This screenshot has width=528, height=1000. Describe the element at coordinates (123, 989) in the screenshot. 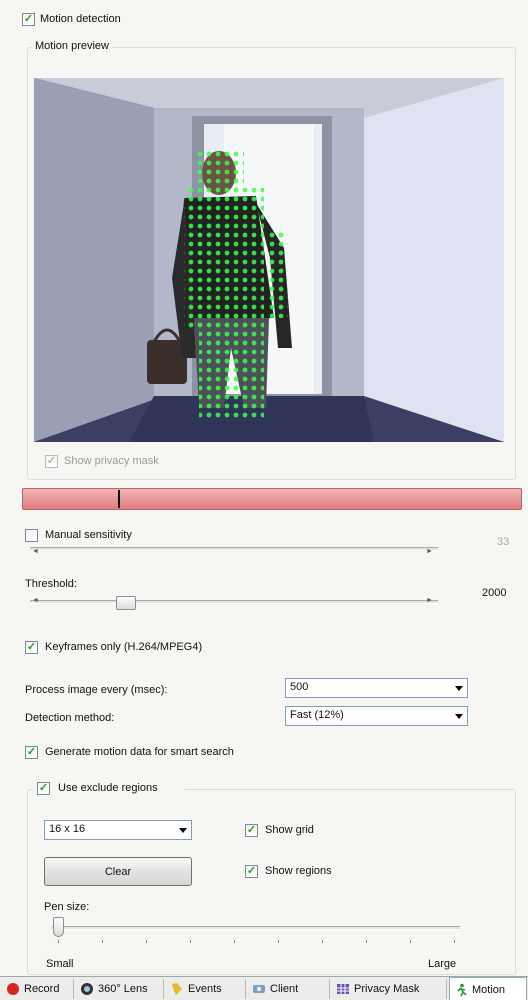

I see `tab-360-lens-label: 360° Lens` at that location.